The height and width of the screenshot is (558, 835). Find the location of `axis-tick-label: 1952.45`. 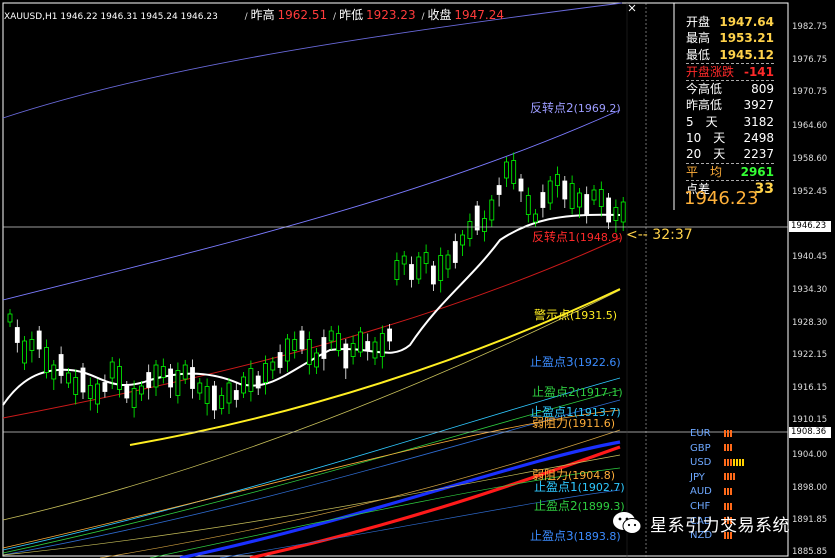

axis-tick-label: 1952.45 is located at coordinates (810, 192).